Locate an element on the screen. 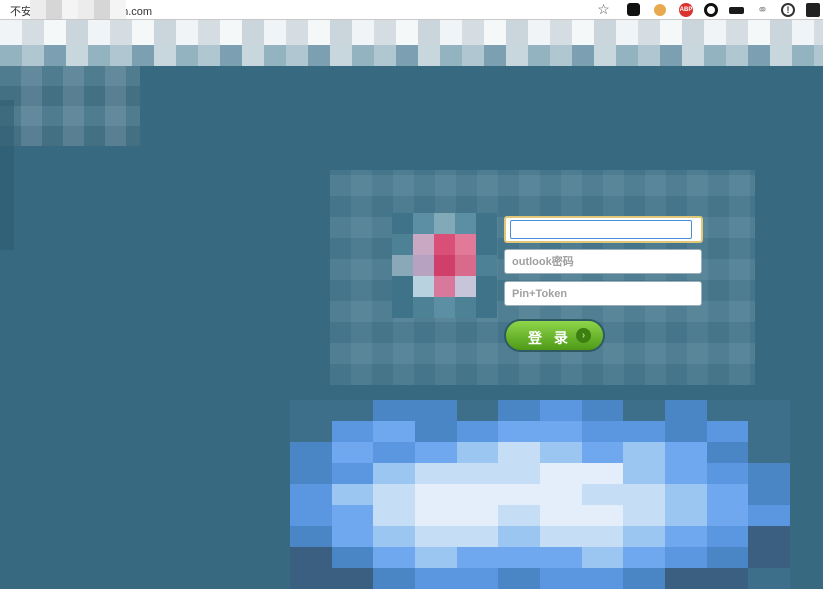 The image size is (823, 589). profile-icon is located at coordinates (813, 10).